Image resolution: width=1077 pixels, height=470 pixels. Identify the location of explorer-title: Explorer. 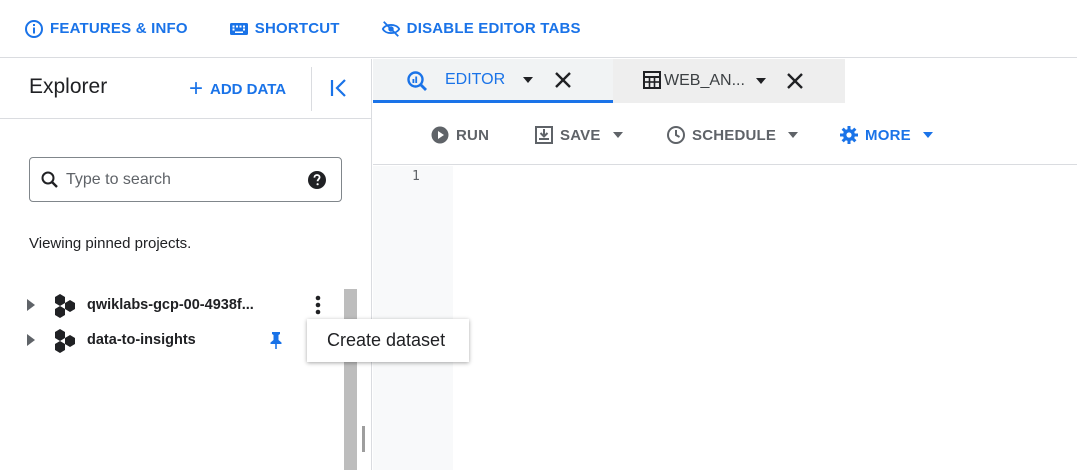
(68, 86).